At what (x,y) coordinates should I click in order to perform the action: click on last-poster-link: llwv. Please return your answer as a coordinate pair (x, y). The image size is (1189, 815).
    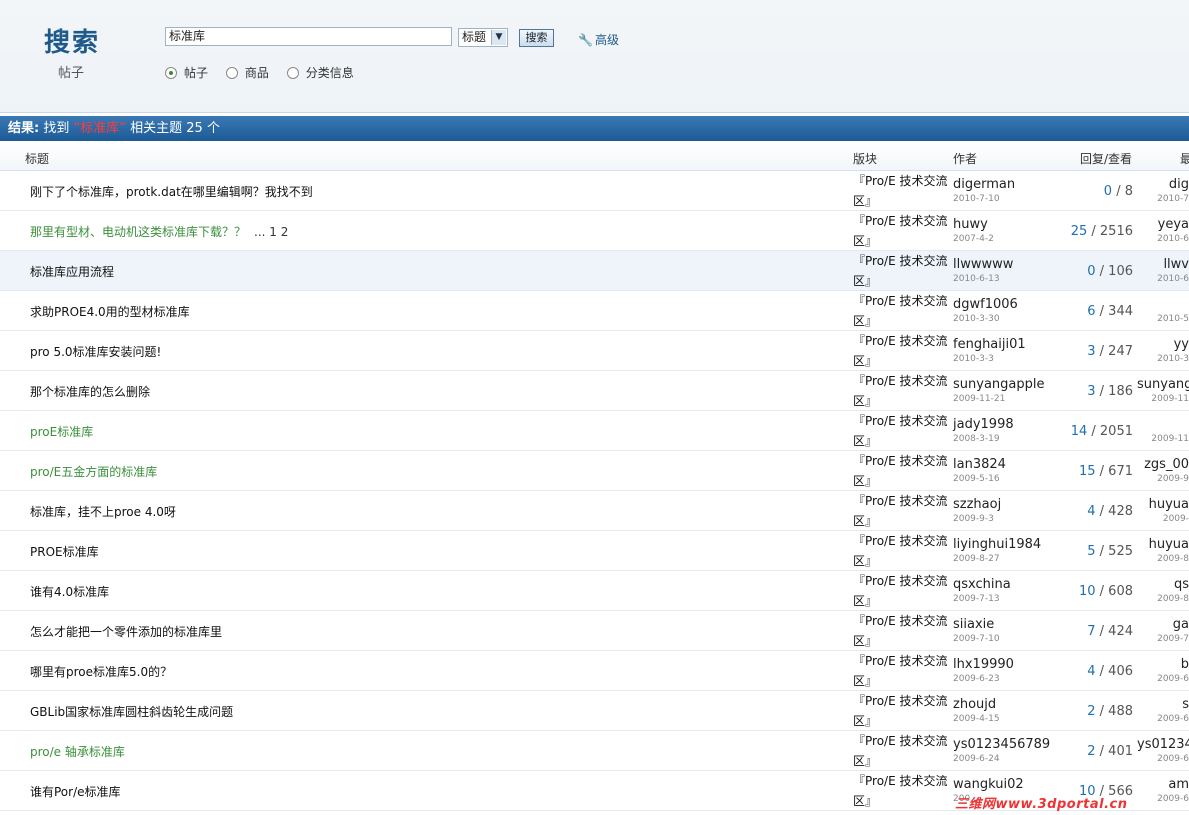
    Looking at the image, I should click on (1163, 264).